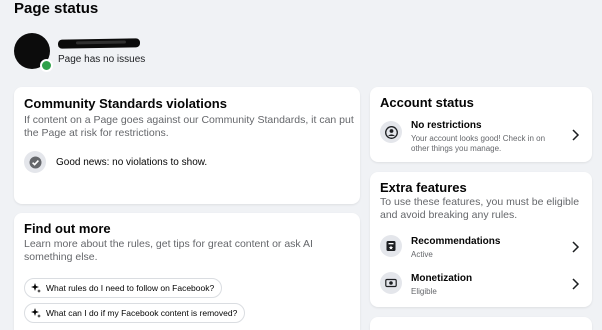 This screenshot has width=602, height=330. What do you see at coordinates (481, 249) in the screenshot?
I see `recommendations-row: Recommendations Active` at bounding box center [481, 249].